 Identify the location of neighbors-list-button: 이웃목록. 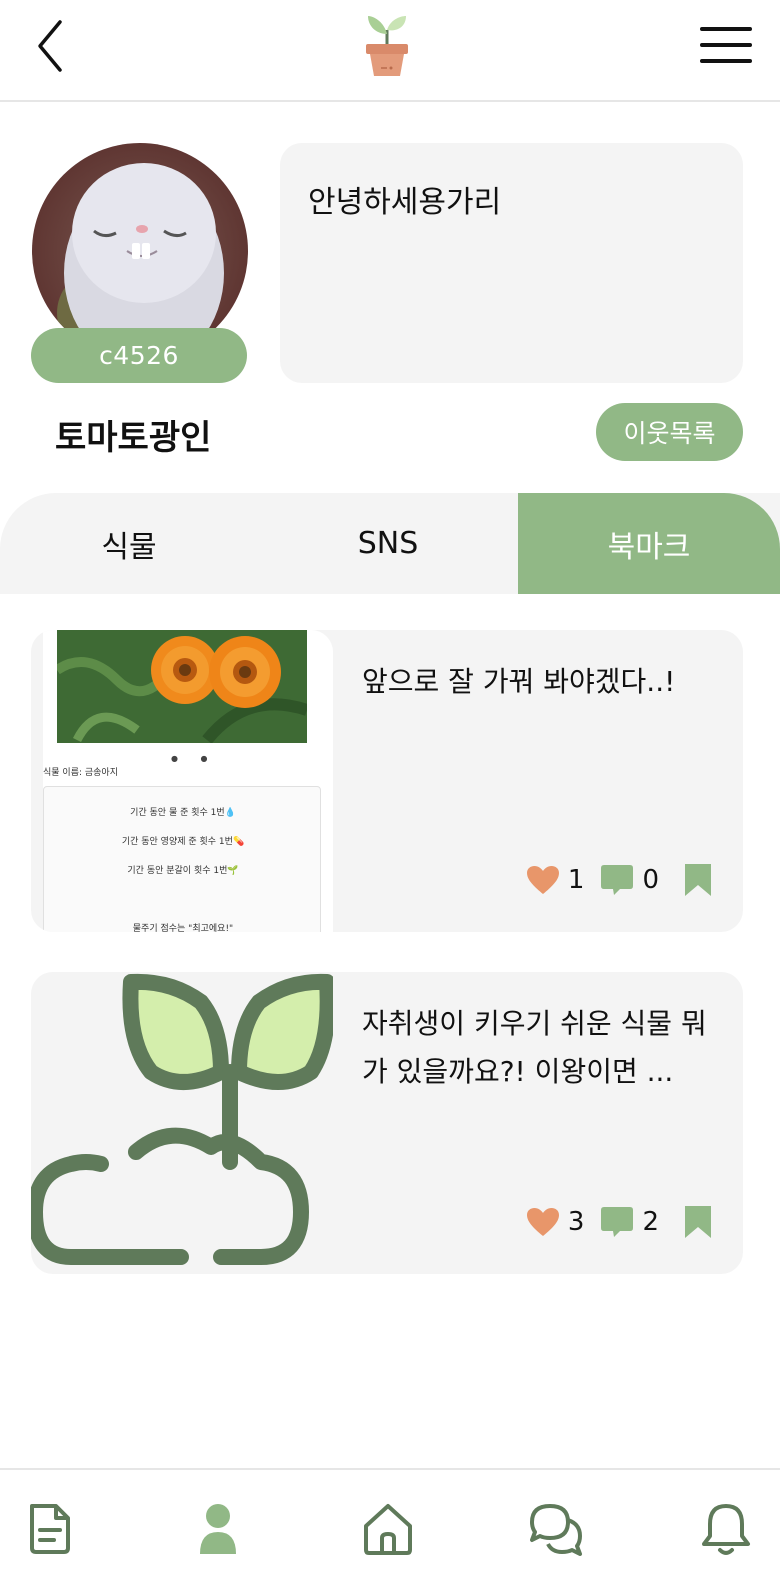
(669, 432).